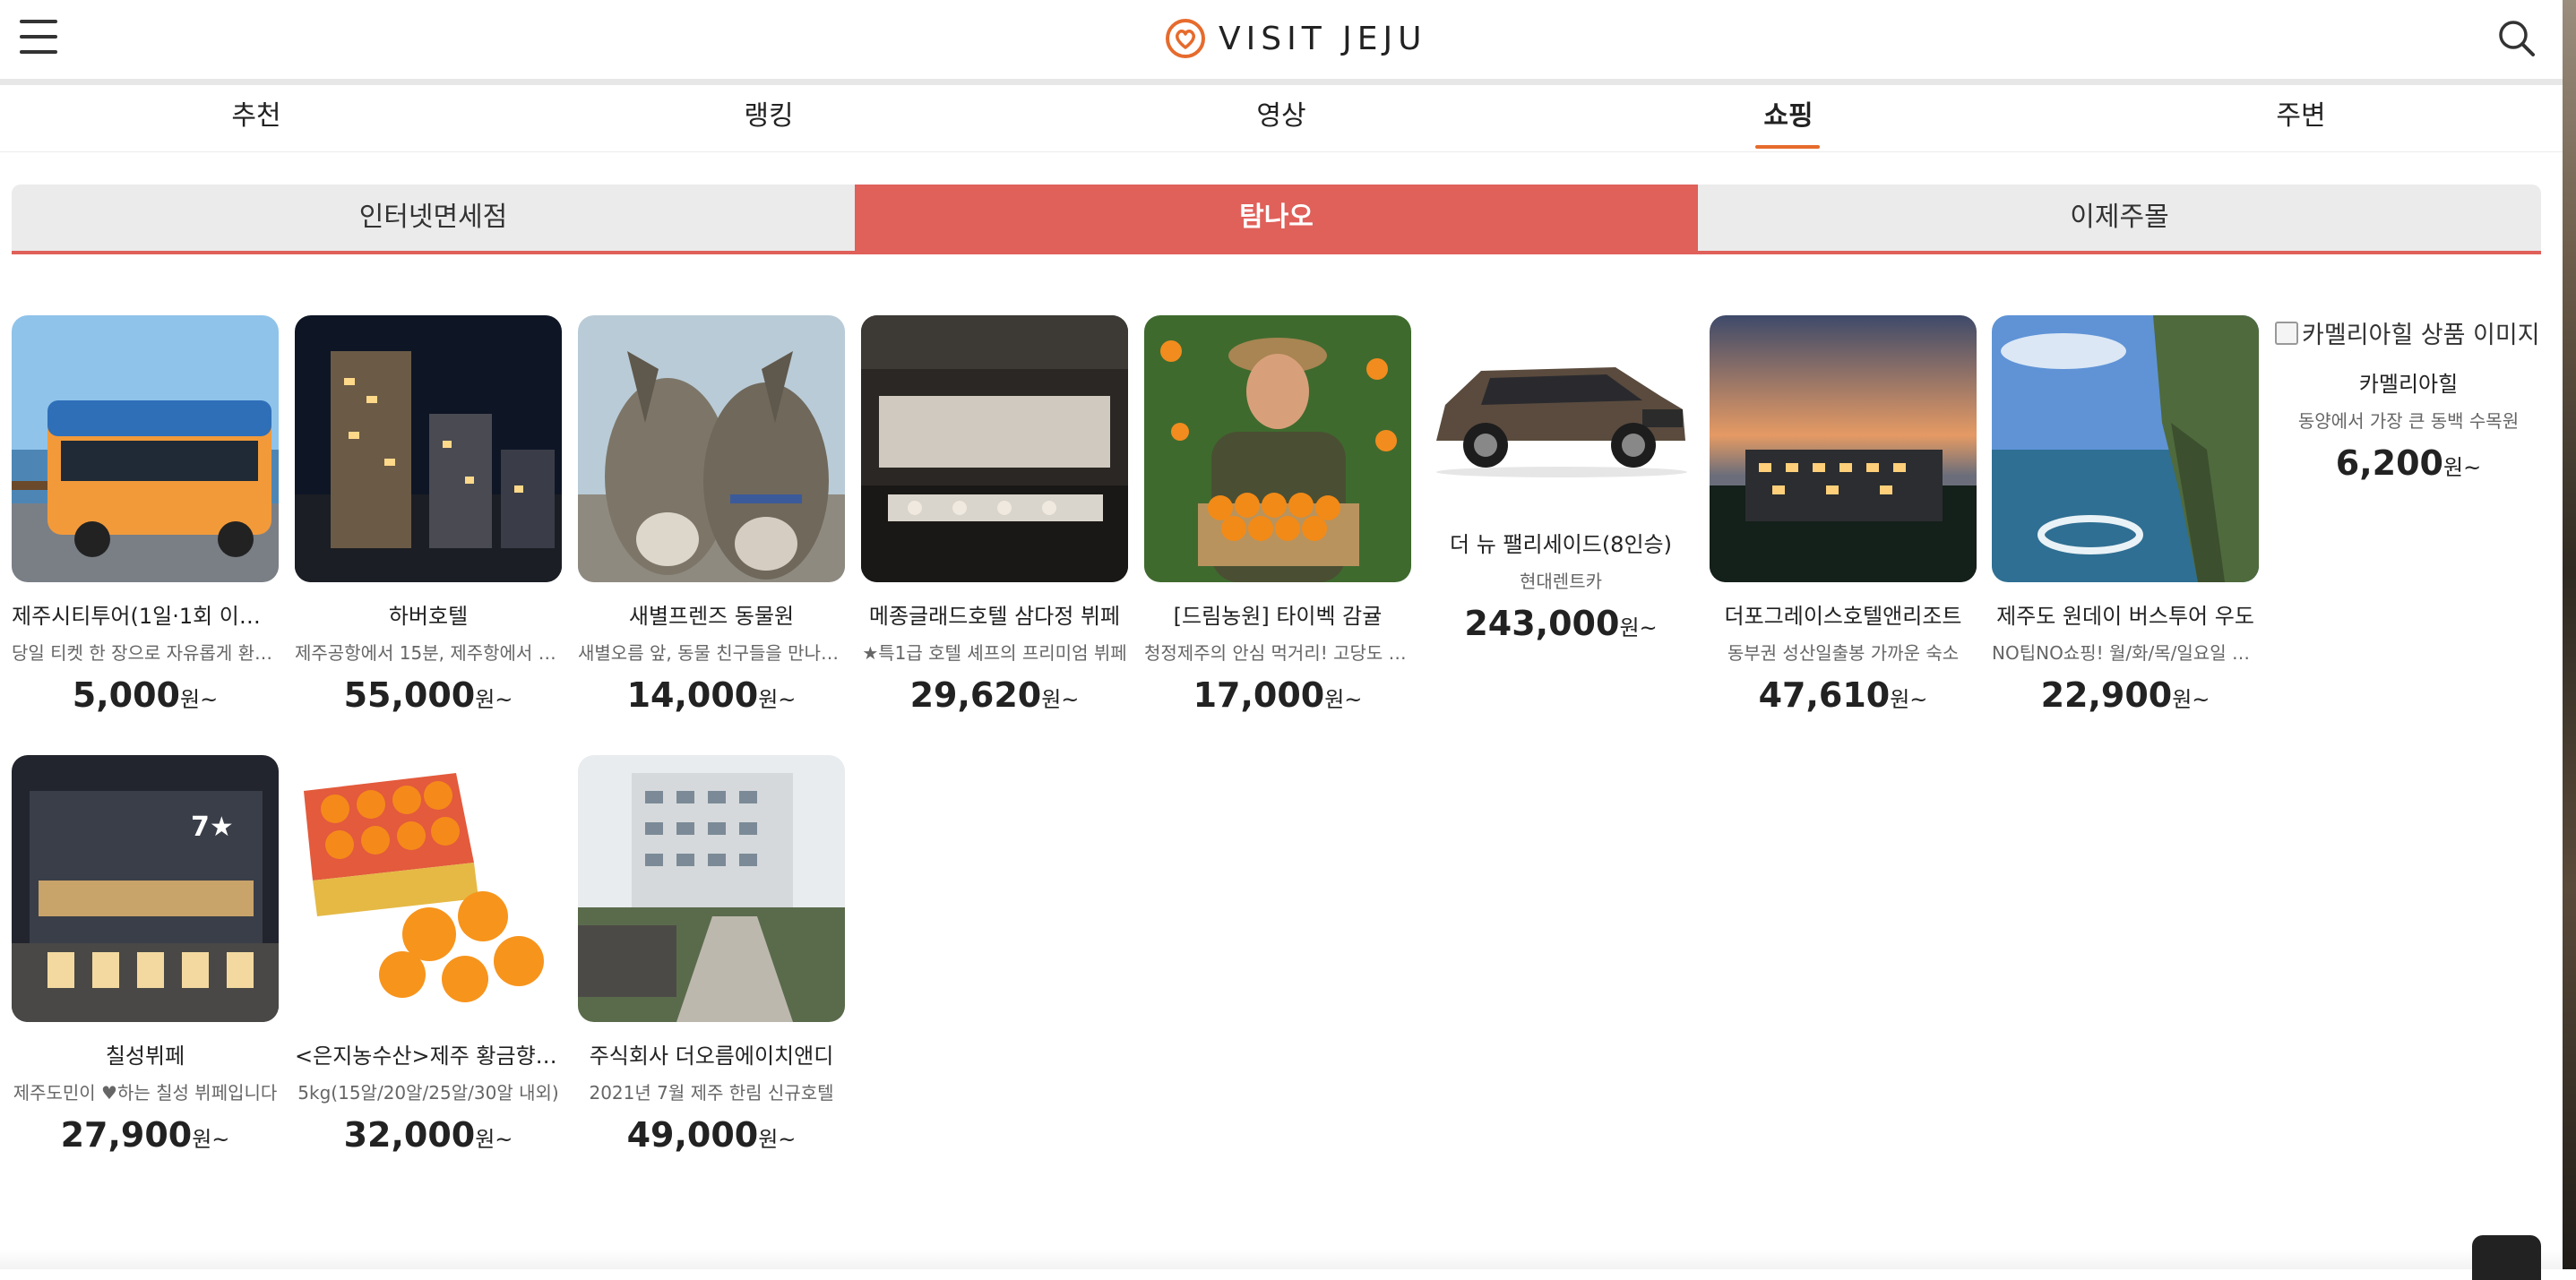 The height and width of the screenshot is (1280, 2576). What do you see at coordinates (428, 695) in the screenshot?
I see `product-price: 55,000원~` at bounding box center [428, 695].